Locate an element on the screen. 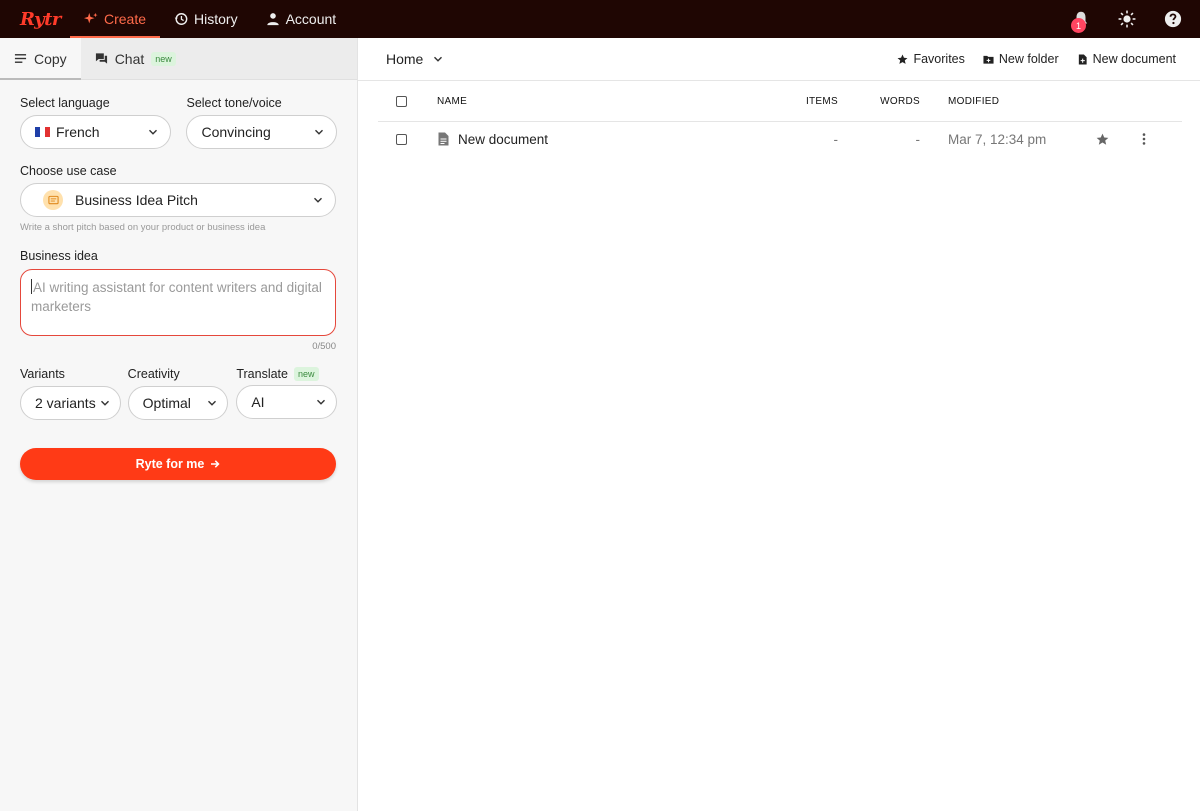 Image resolution: width=1200 pixels, height=811 pixels. nav-create-label: Create is located at coordinates (125, 19).